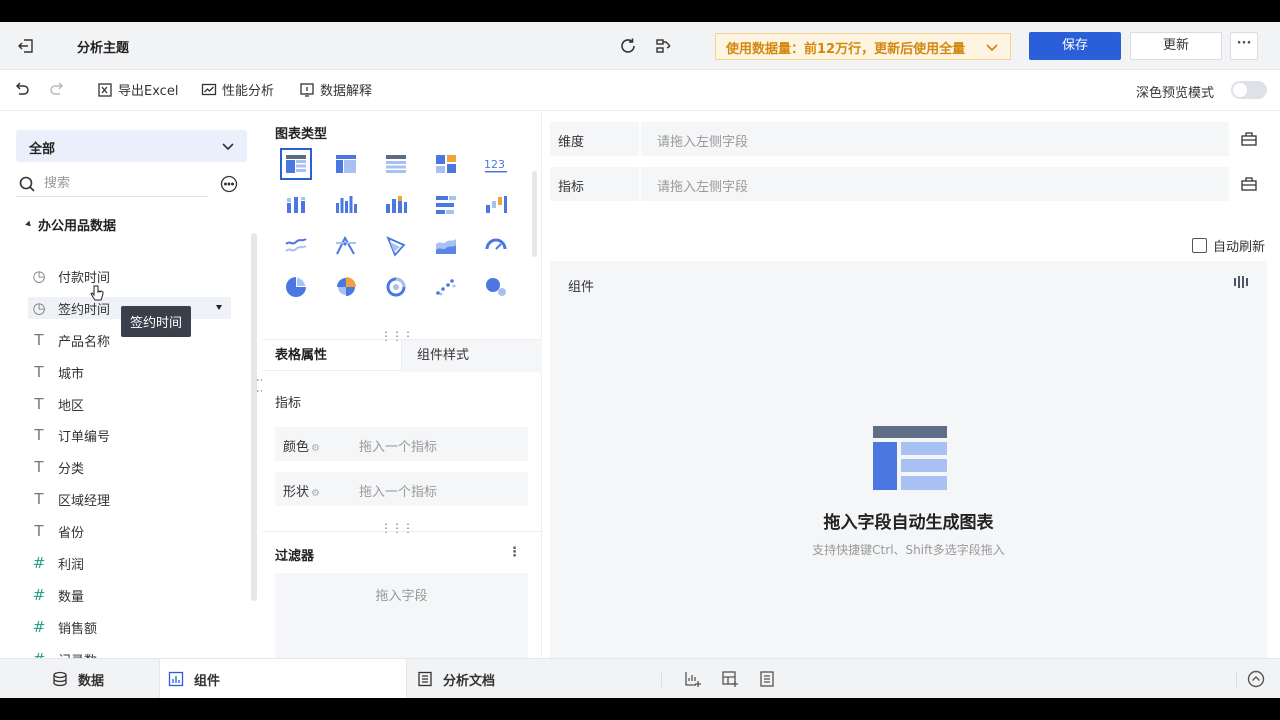  I want to click on chart-type-kpi-grid, so click(446, 164).